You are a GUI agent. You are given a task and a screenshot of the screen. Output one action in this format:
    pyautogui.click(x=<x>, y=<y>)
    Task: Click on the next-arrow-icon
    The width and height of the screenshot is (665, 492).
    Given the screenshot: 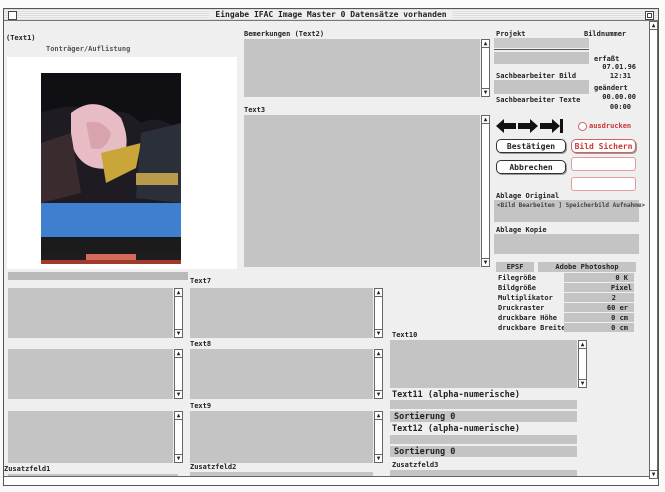 What is the action you would take?
    pyautogui.click(x=528, y=126)
    